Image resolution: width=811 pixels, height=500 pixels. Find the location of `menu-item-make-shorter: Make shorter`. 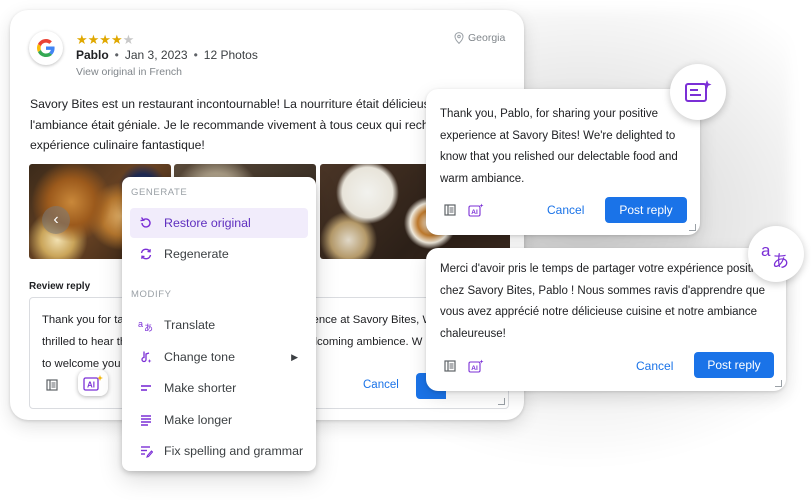

menu-item-make-shorter: Make shorter is located at coordinates (219, 388).